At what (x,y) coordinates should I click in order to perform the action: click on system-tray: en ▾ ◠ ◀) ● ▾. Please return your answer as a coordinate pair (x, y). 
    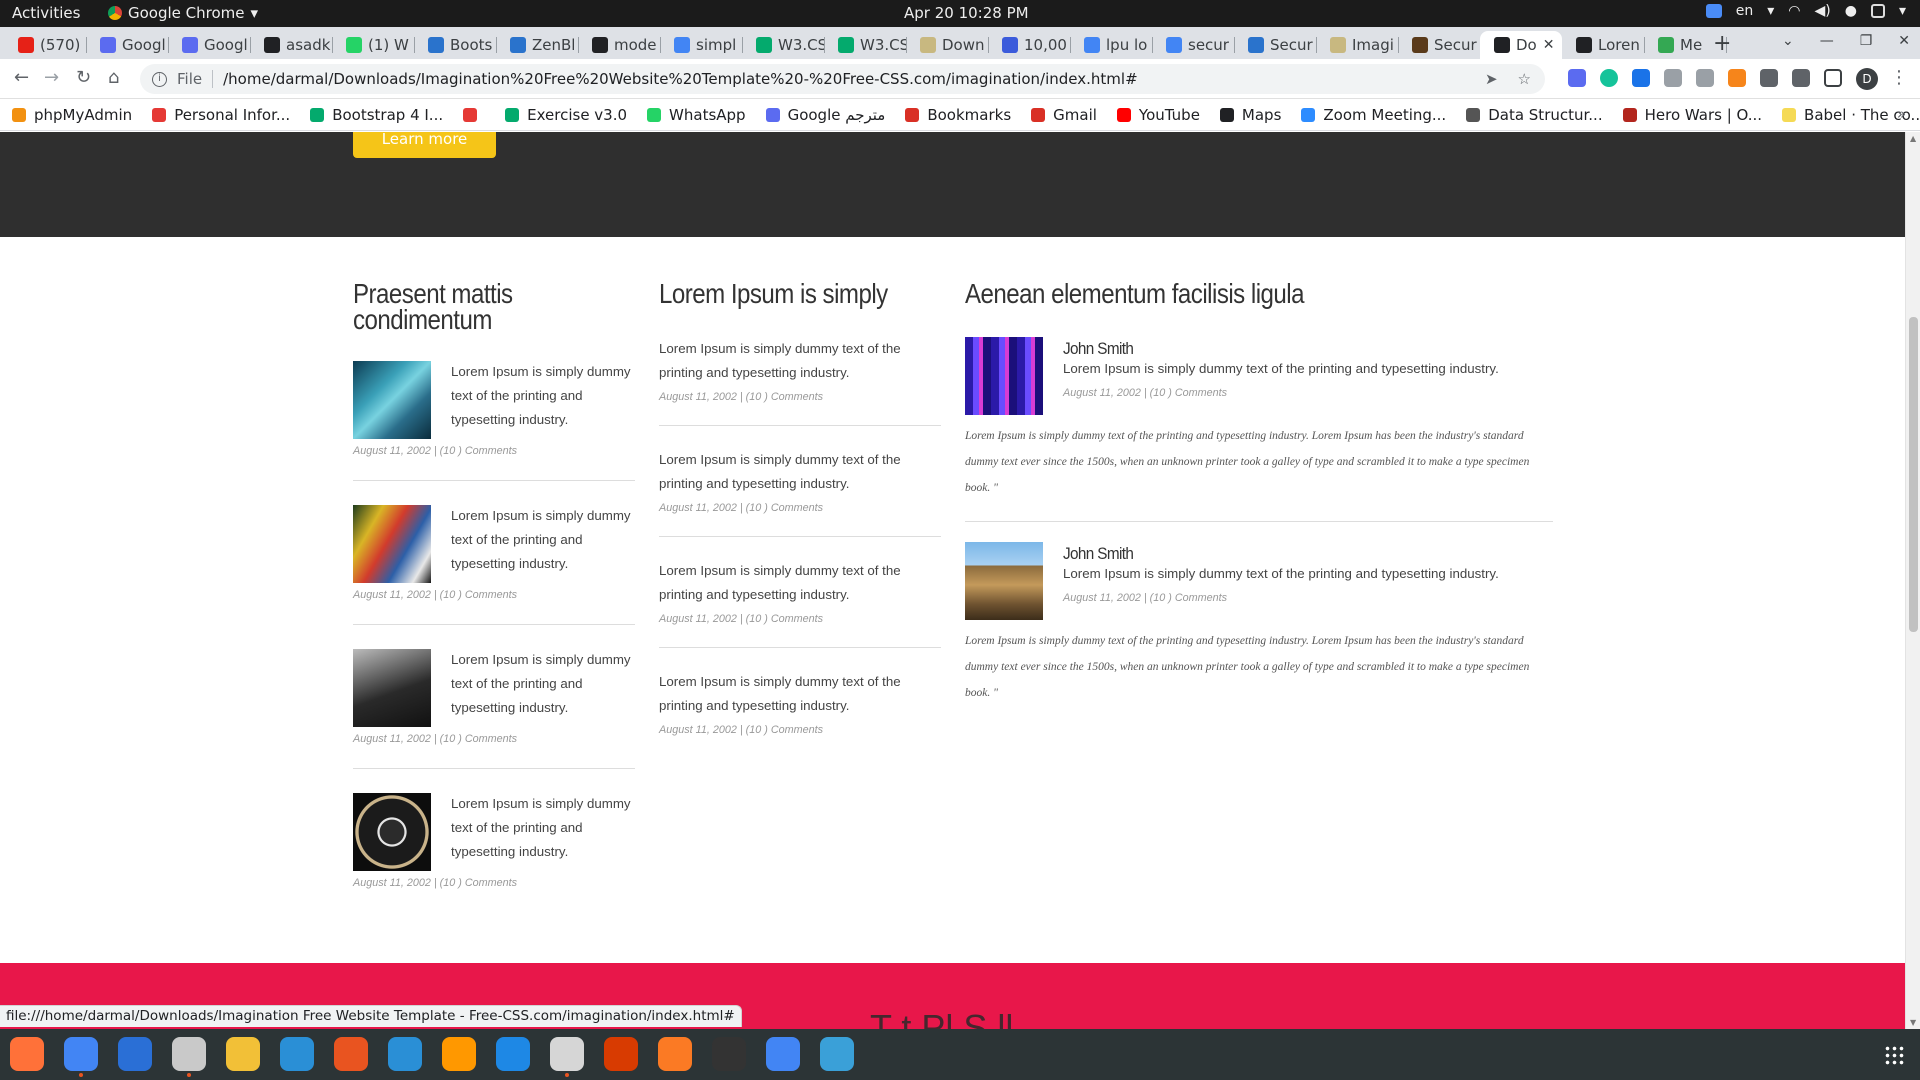
    Looking at the image, I should click on (1805, 11).